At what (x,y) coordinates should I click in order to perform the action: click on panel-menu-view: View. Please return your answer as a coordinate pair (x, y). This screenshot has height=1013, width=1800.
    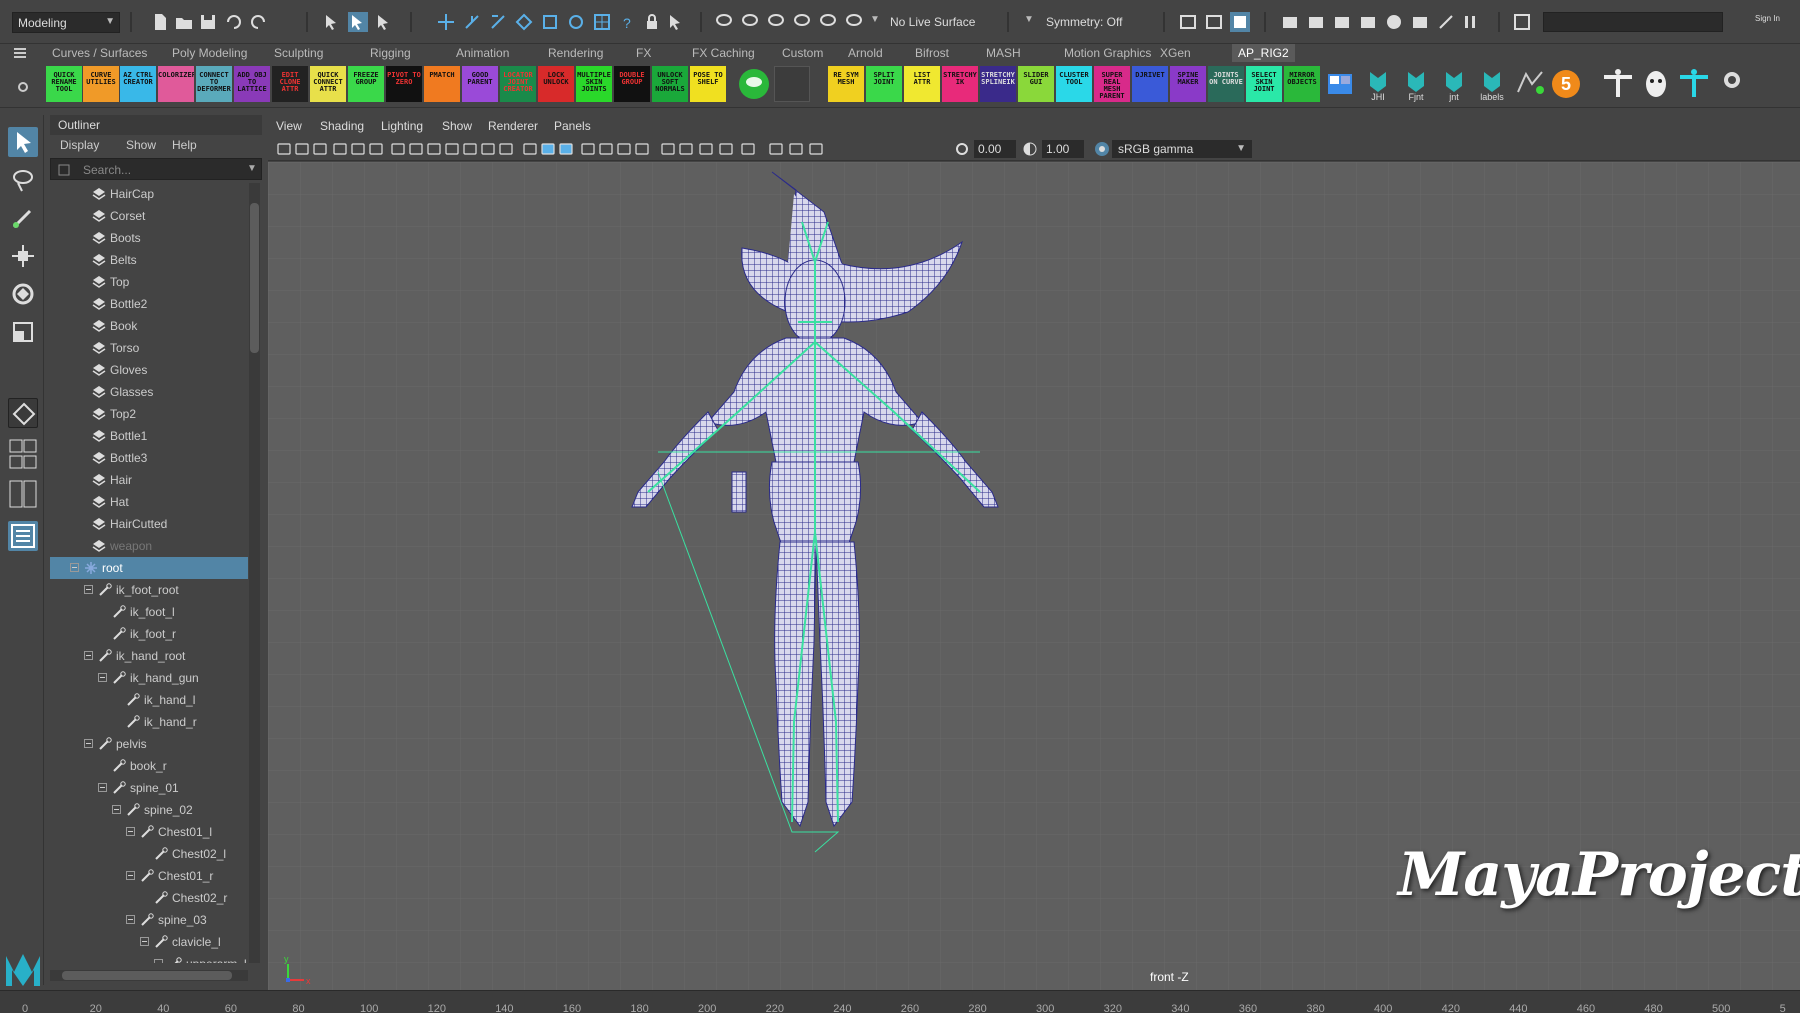
    Looking at the image, I should click on (289, 126).